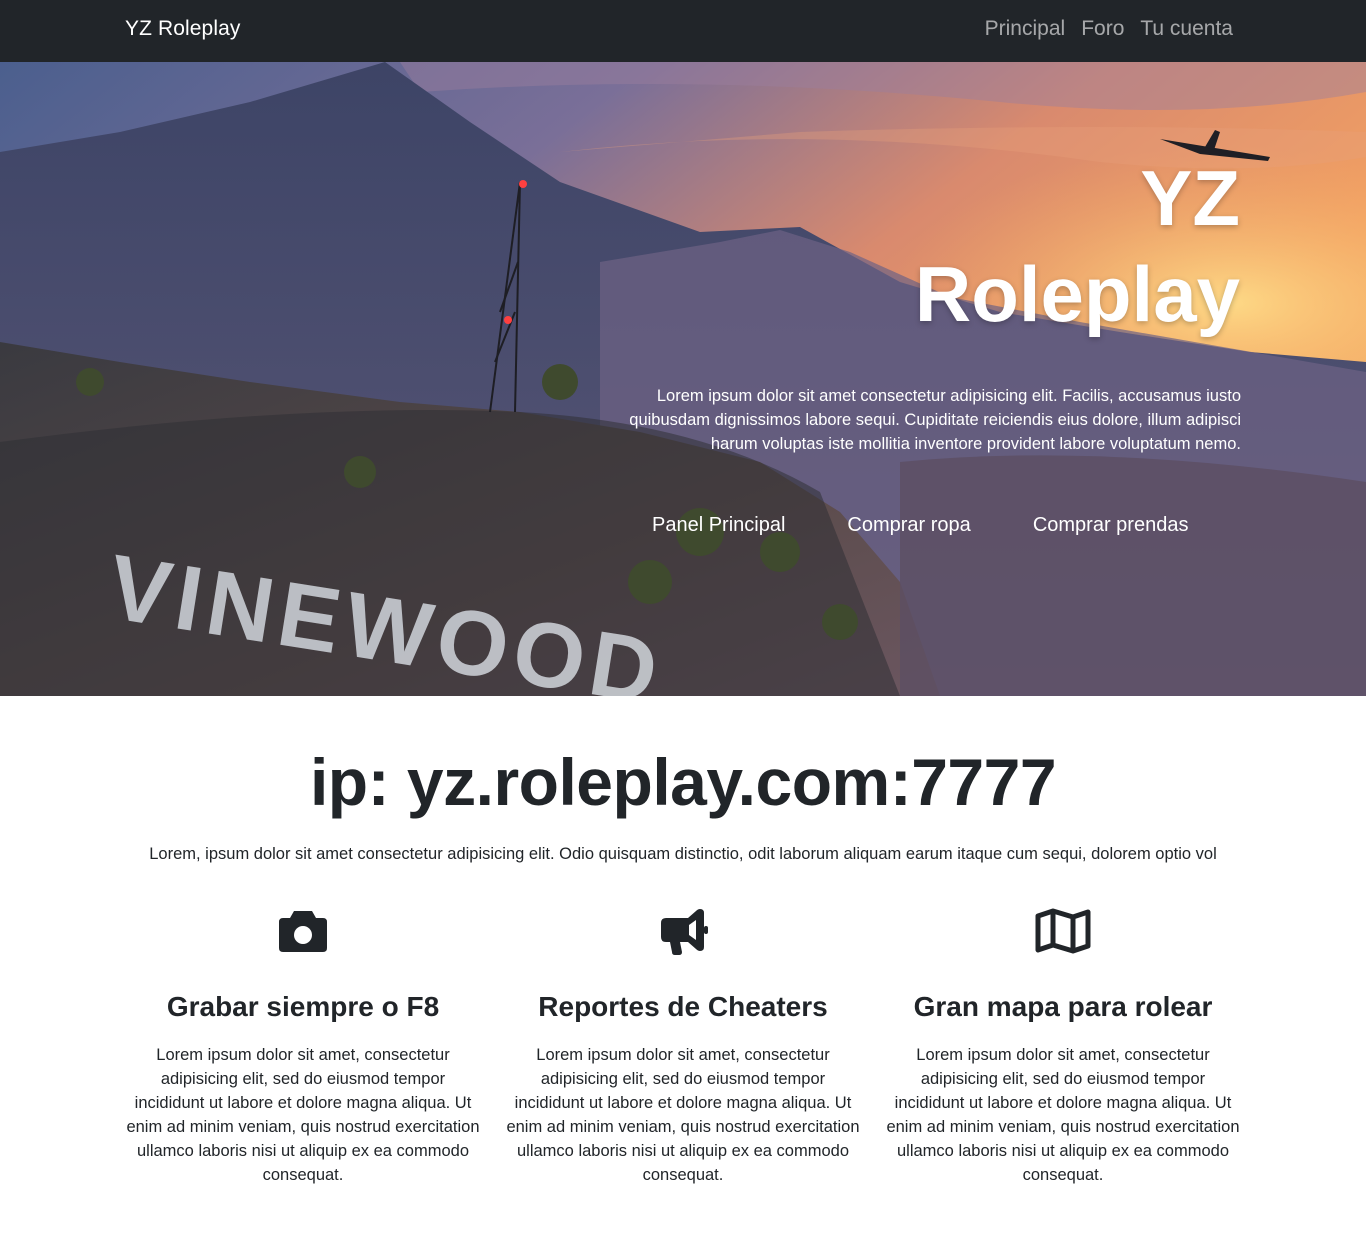  Describe the element at coordinates (1063, 931) in the screenshot. I see `map-icon` at that location.